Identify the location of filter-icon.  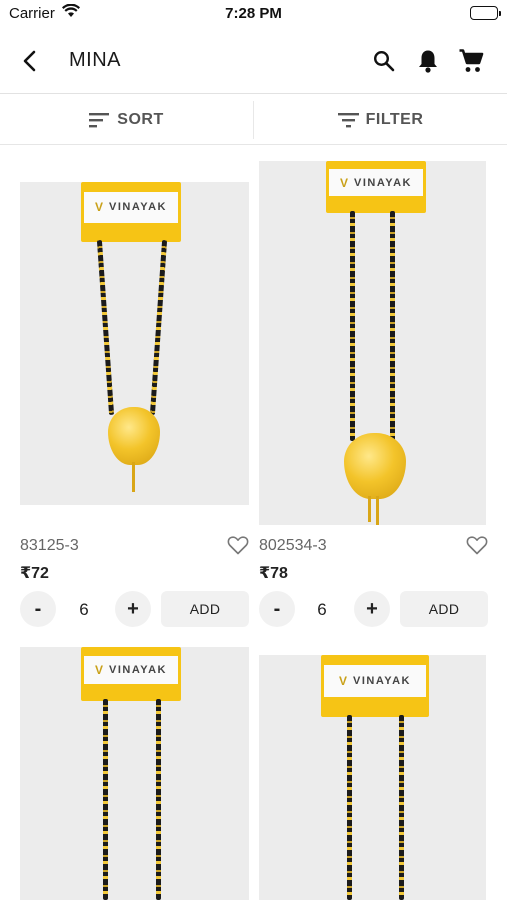
(348, 119).